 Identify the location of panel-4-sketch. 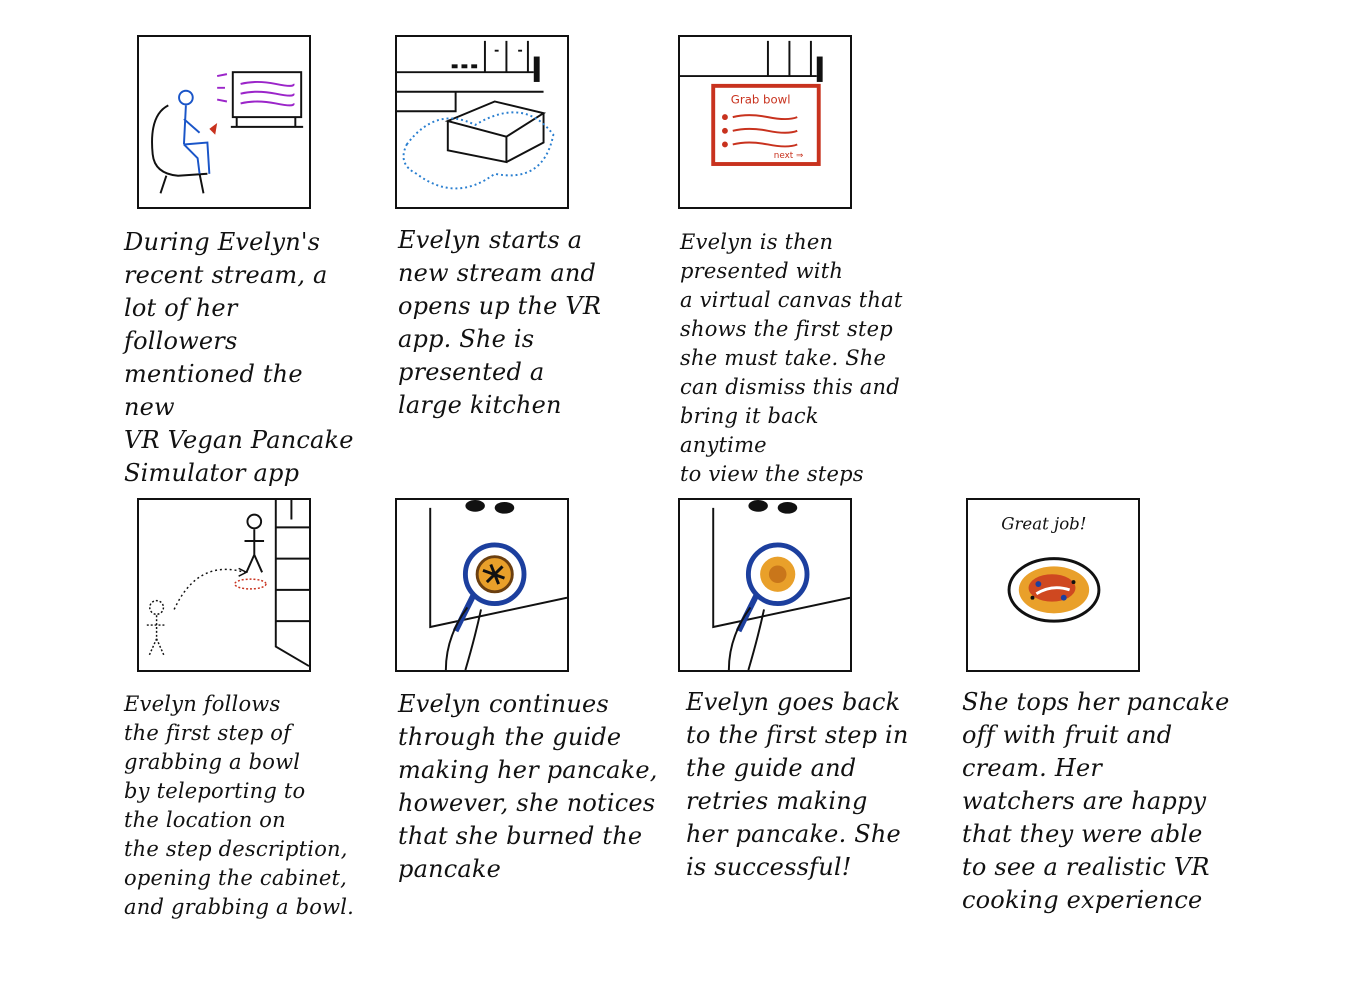
(224, 585).